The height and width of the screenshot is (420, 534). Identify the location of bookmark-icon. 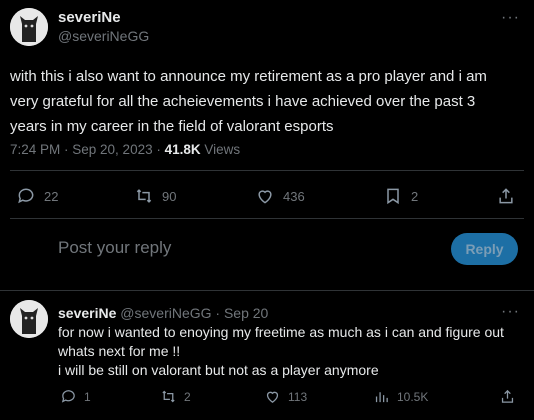
(393, 196).